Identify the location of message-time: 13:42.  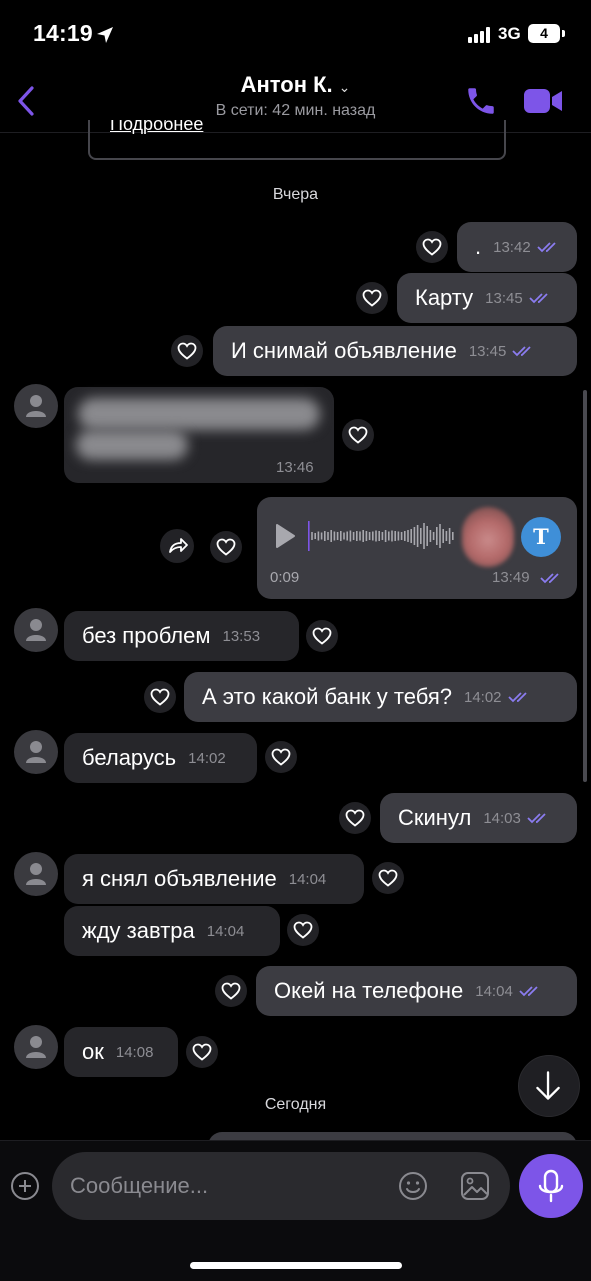
(512, 247).